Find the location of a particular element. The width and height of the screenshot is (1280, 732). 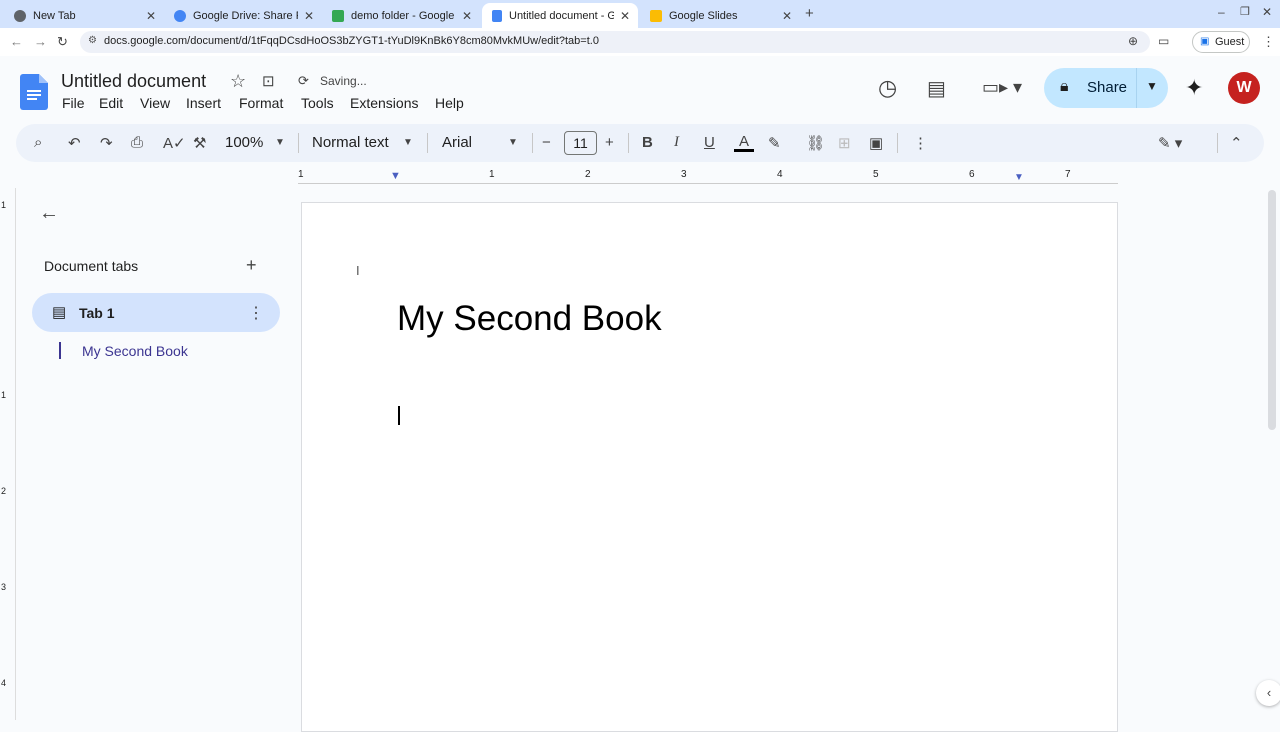

menu-edit: Edit is located at coordinates (111, 103).